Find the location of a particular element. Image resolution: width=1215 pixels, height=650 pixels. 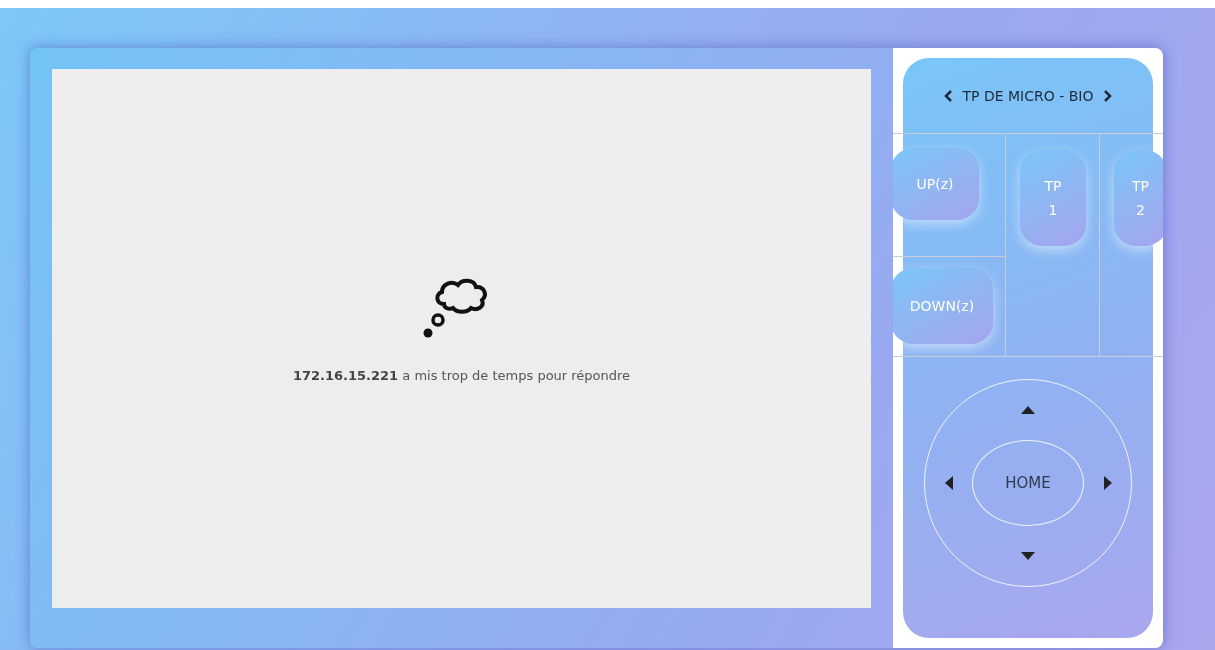

left-triangle-icon is located at coordinates (948, 483).